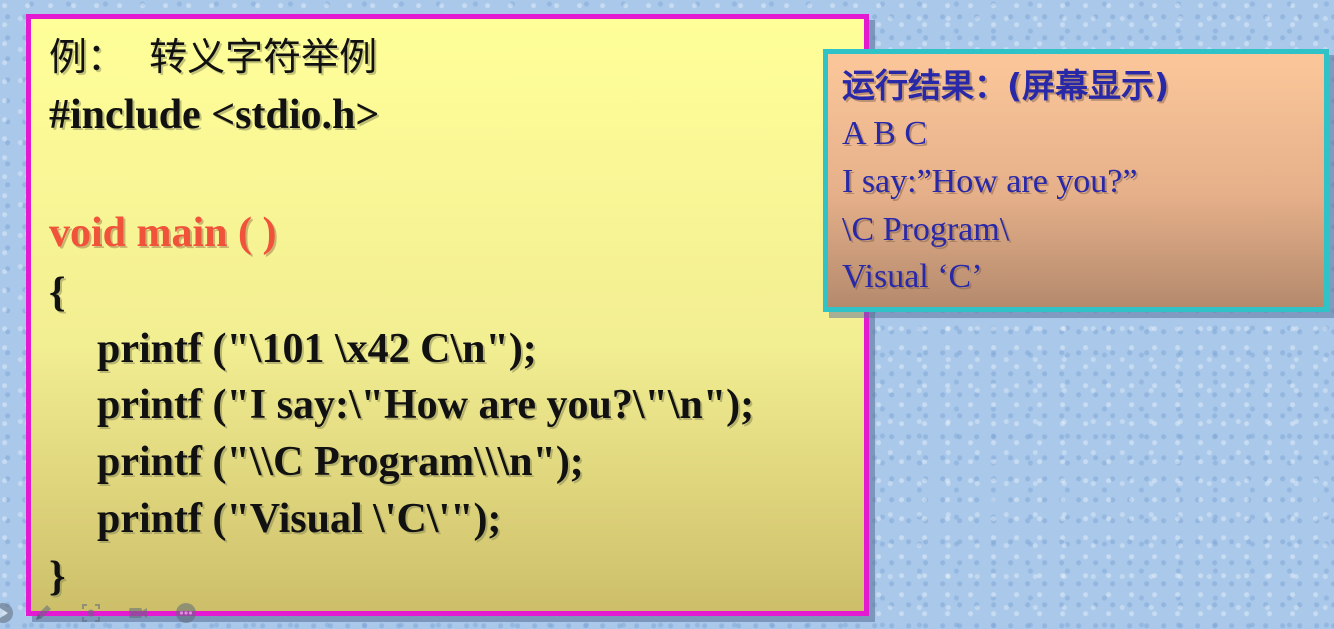 Image resolution: width=1334 pixels, height=629 pixels. Describe the element at coordinates (1006, 85) in the screenshot. I see `result-heading: 运行结果：(屏幕显示)` at that location.